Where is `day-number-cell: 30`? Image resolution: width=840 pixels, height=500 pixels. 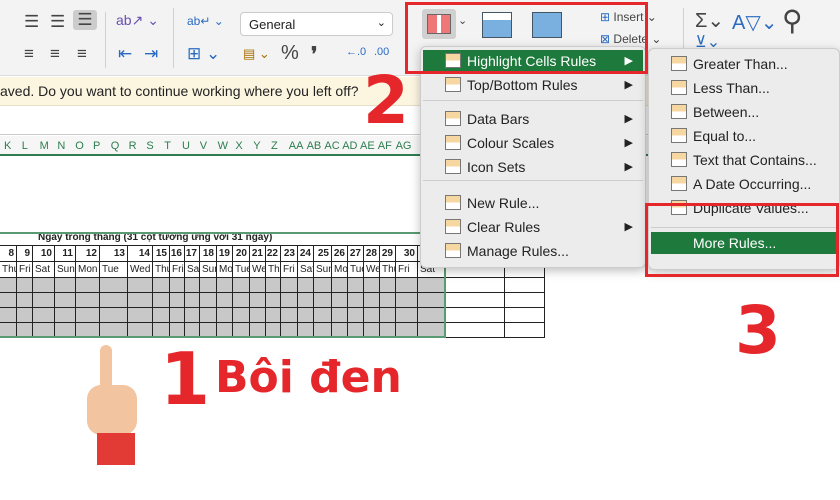
day-number-cell: 30 is located at coordinates (407, 254).